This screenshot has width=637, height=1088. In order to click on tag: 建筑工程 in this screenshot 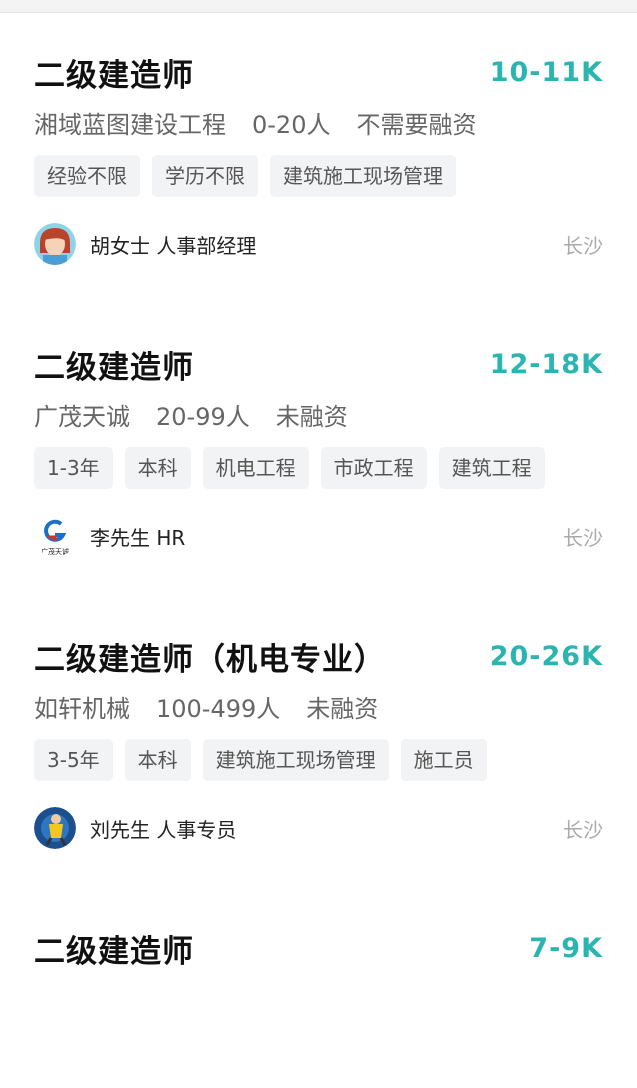, I will do `click(491, 468)`.